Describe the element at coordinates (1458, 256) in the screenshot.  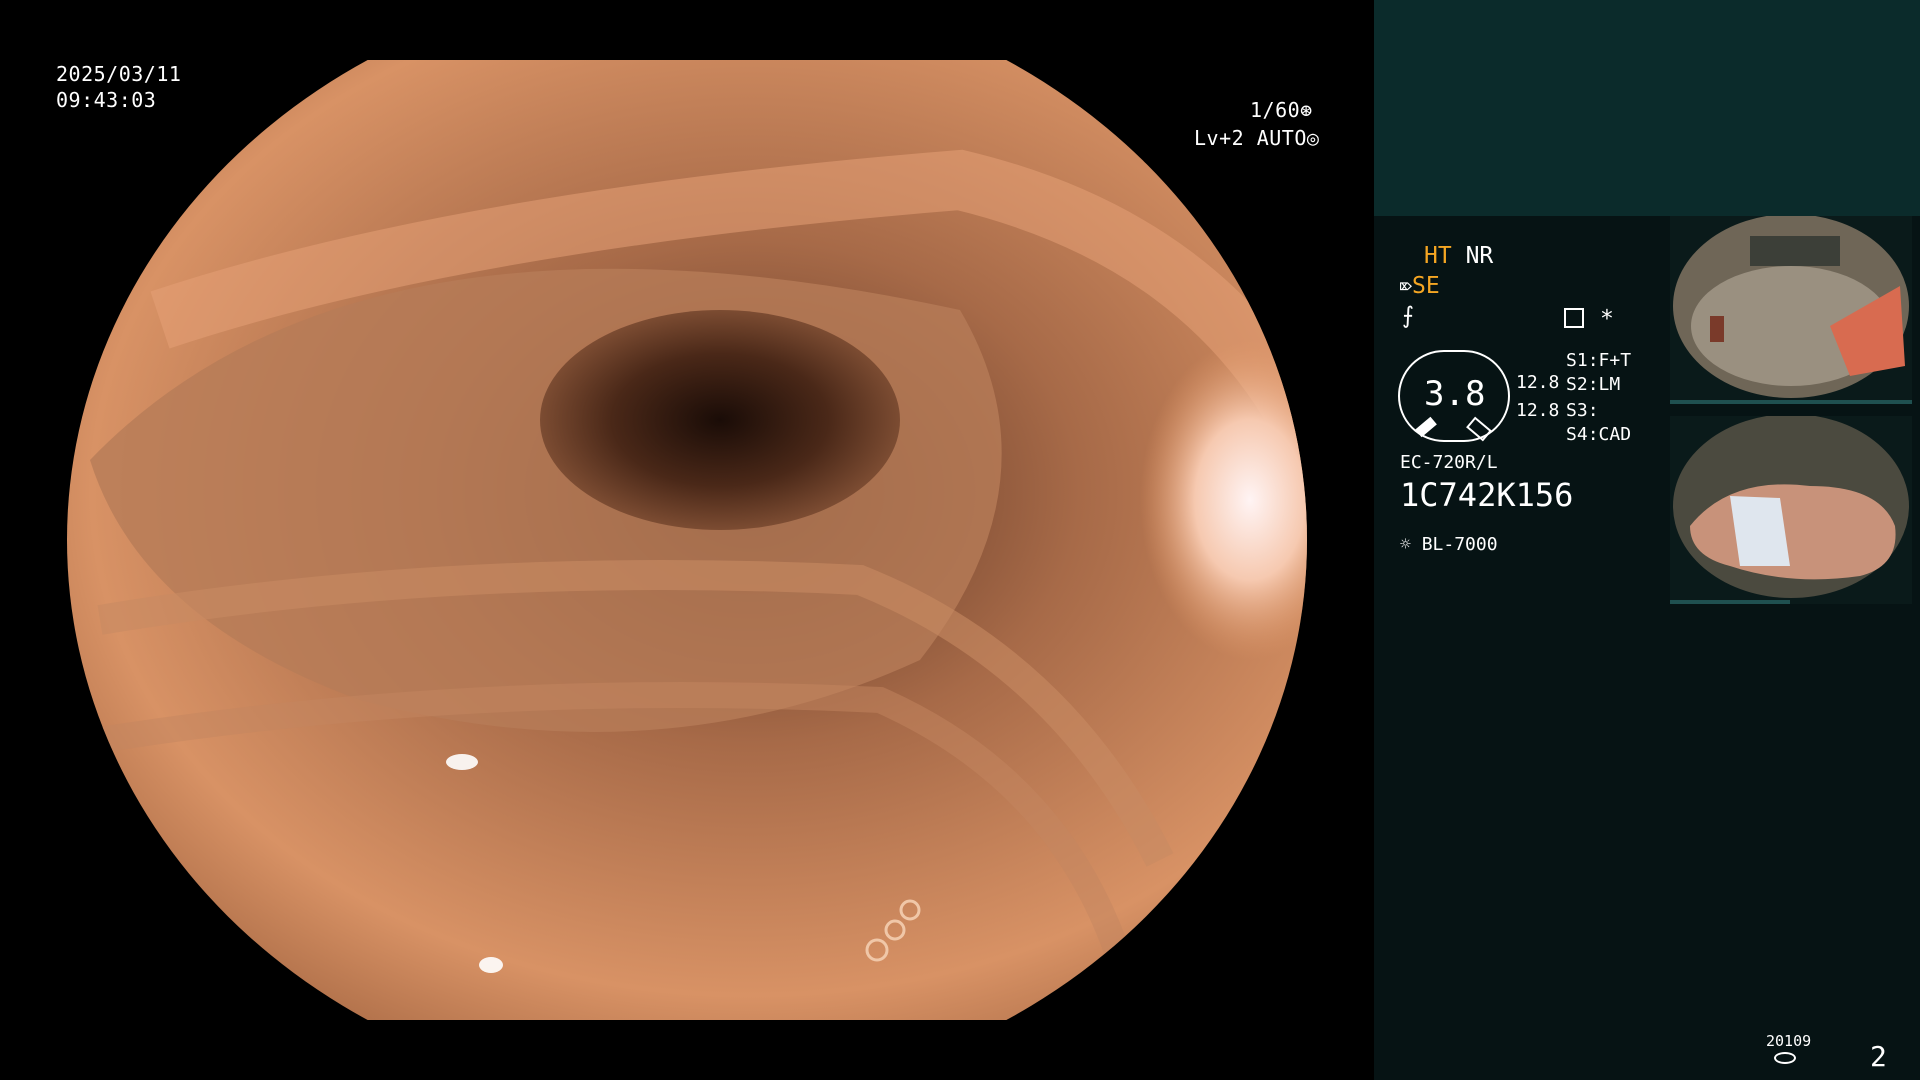
I see `ht-nr-row: HT NR` at that location.